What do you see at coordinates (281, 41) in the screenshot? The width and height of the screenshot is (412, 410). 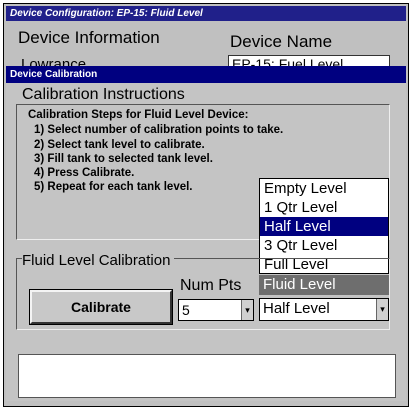 I see `device-name-label: Device Name` at bounding box center [281, 41].